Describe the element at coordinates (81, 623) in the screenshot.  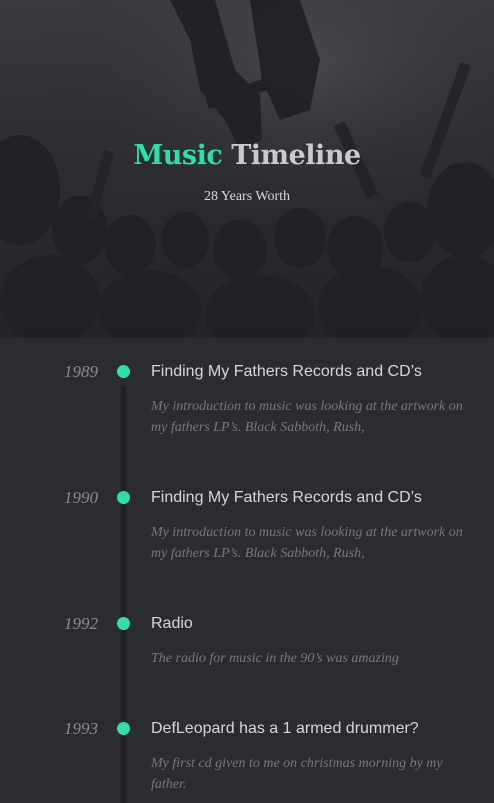
I see `entry-year: 1992` at that location.